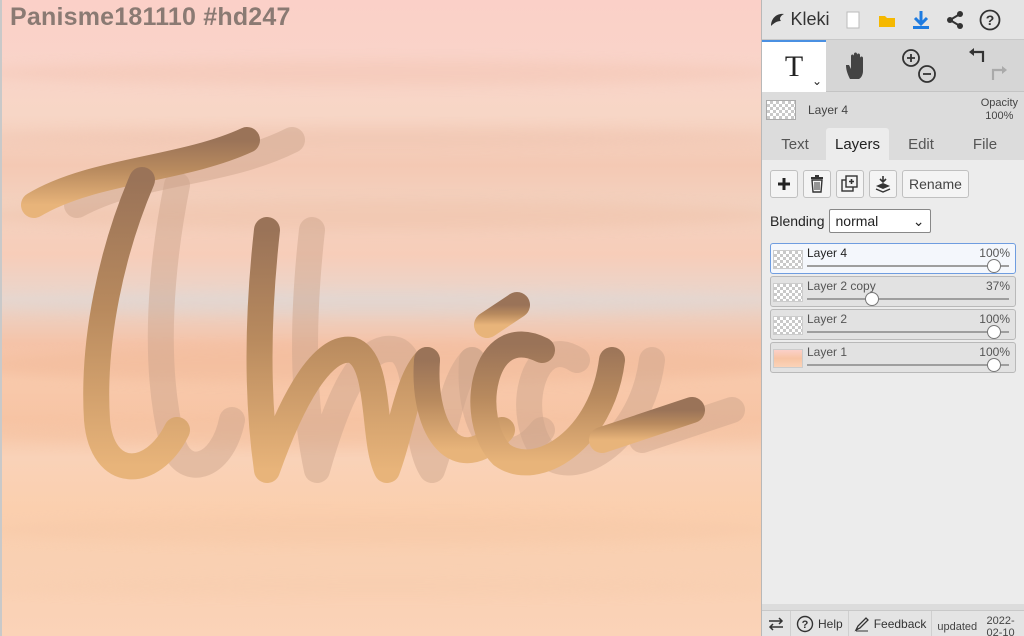 The image size is (1024, 636). Describe the element at coordinates (857, 221) in the screenshot. I see `blending-value: normal` at that location.